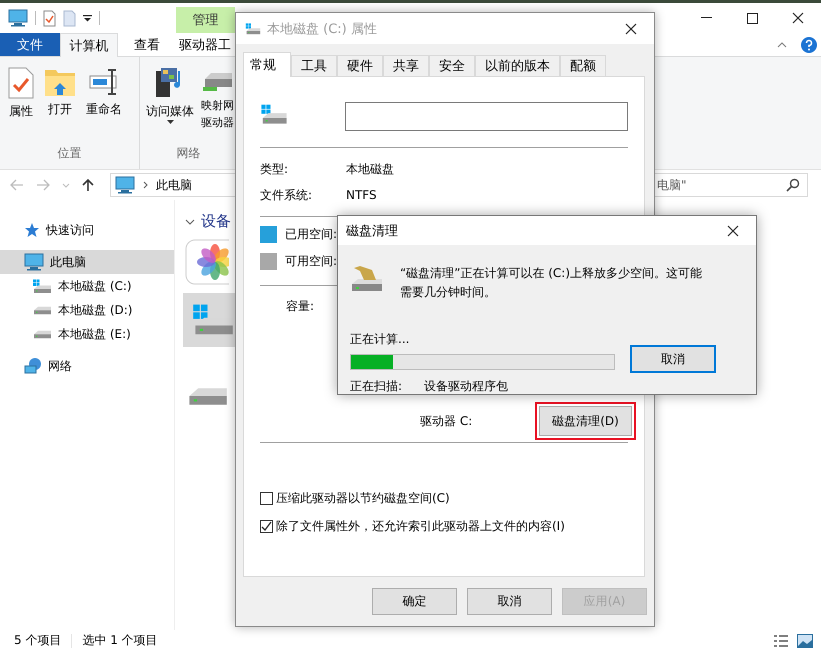 This screenshot has height=651, width=821. I want to click on dialog-title: 本地磁盘 (C:) 属性, so click(322, 29).